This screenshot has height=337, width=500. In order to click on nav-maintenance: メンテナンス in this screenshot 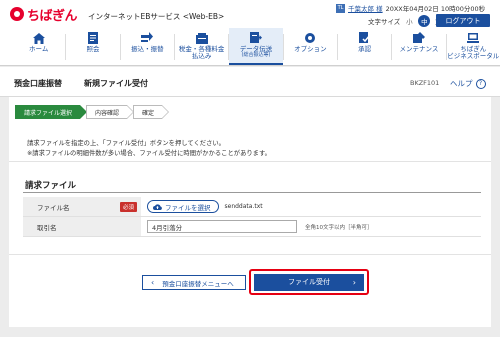, I will do `click(418, 46)`.